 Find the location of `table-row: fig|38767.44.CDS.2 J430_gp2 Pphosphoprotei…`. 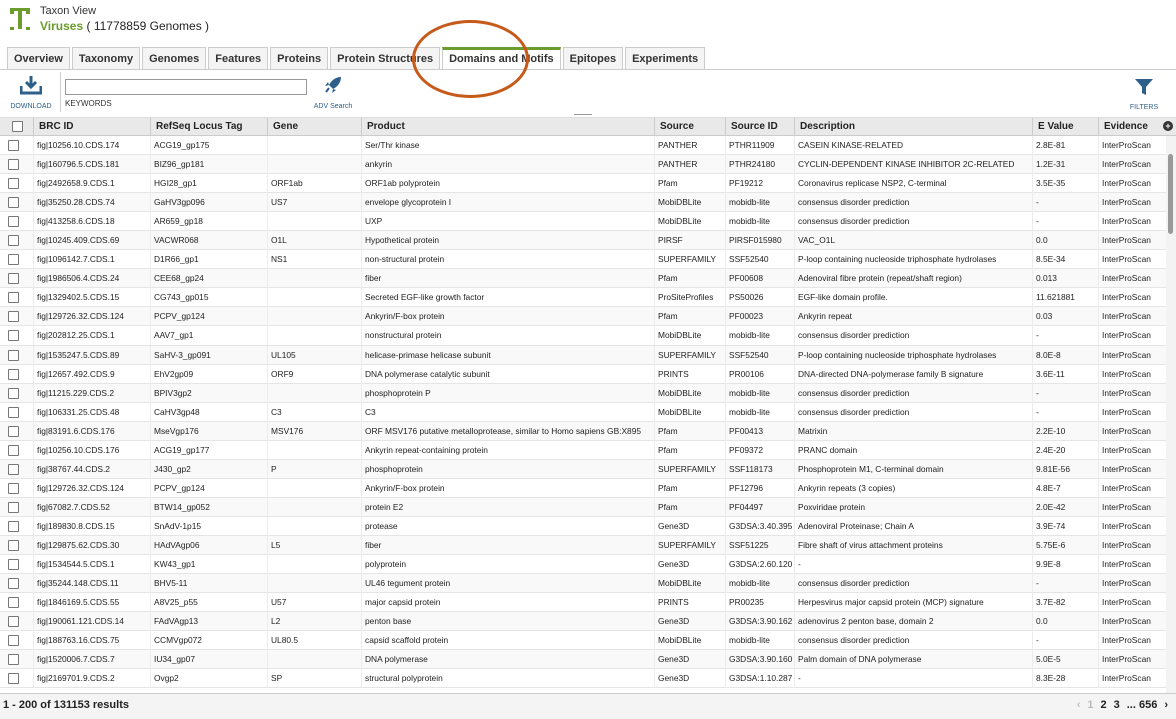

table-row: fig|38767.44.CDS.2 J430_gp2 Pphosphoprotei… is located at coordinates (583, 469).